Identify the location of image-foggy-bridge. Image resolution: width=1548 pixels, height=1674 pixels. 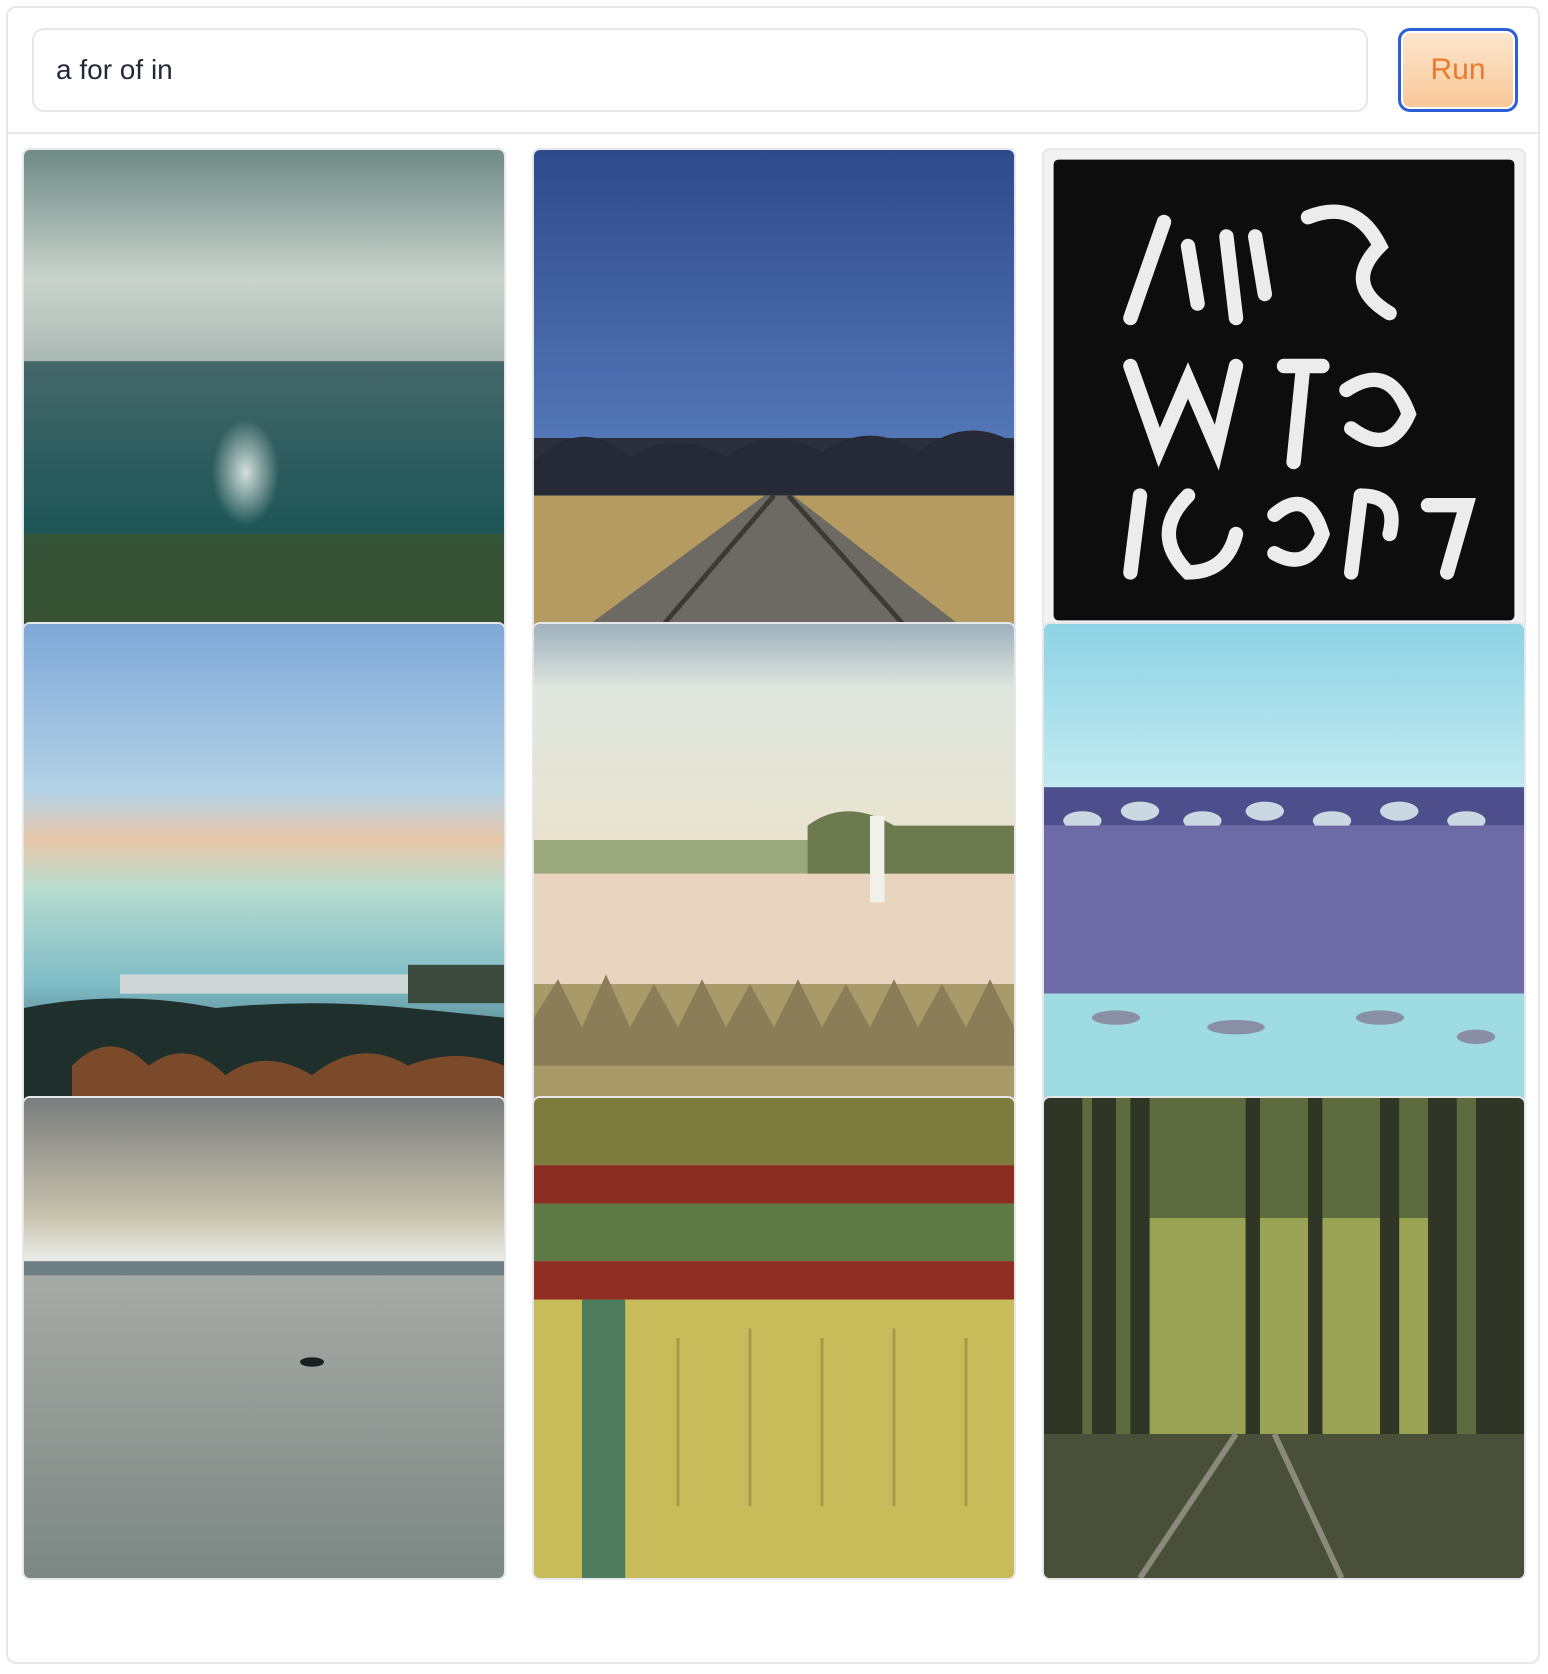
(264, 864).